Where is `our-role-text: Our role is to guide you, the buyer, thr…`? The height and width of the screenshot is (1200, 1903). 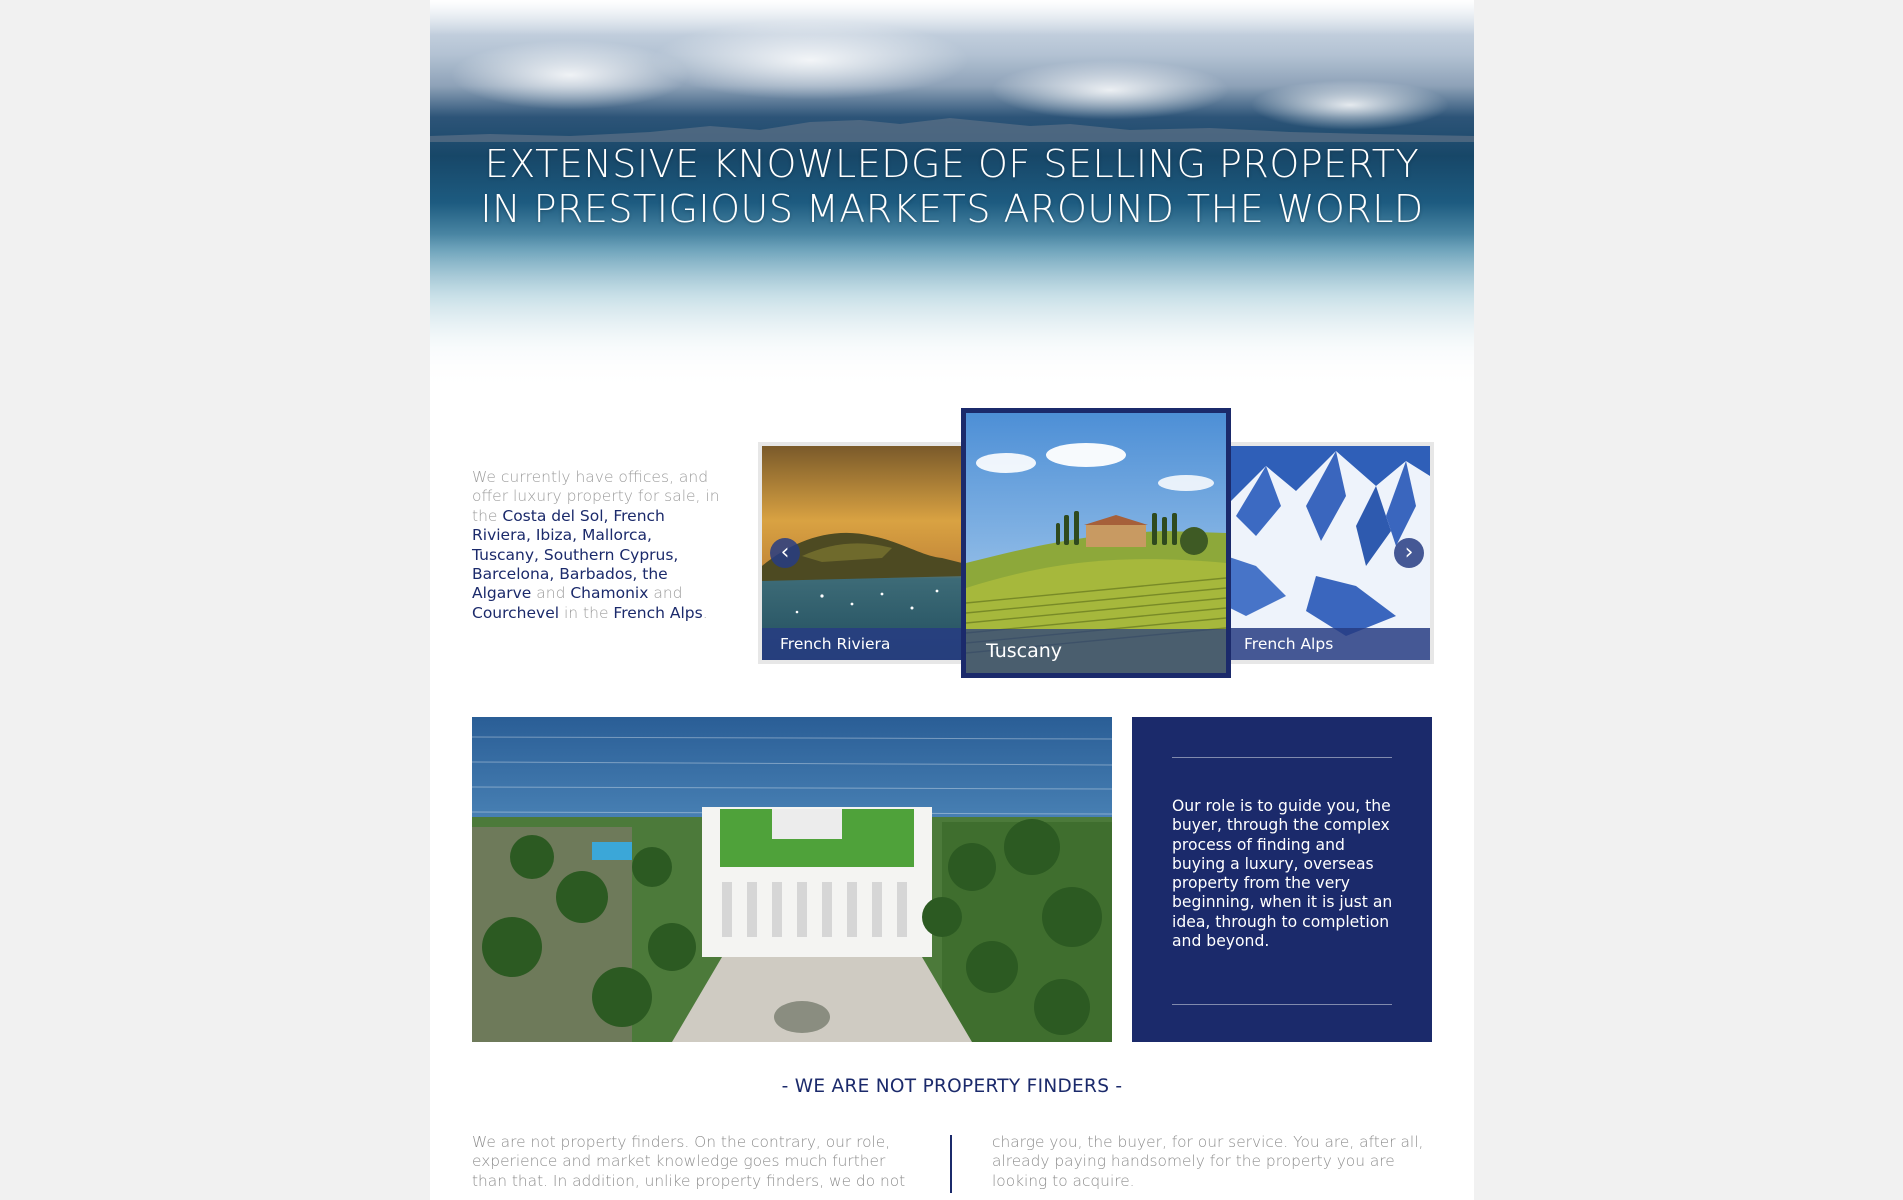 our-role-text: Our role is to guide you, the buyer, thr… is located at coordinates (1282, 874).